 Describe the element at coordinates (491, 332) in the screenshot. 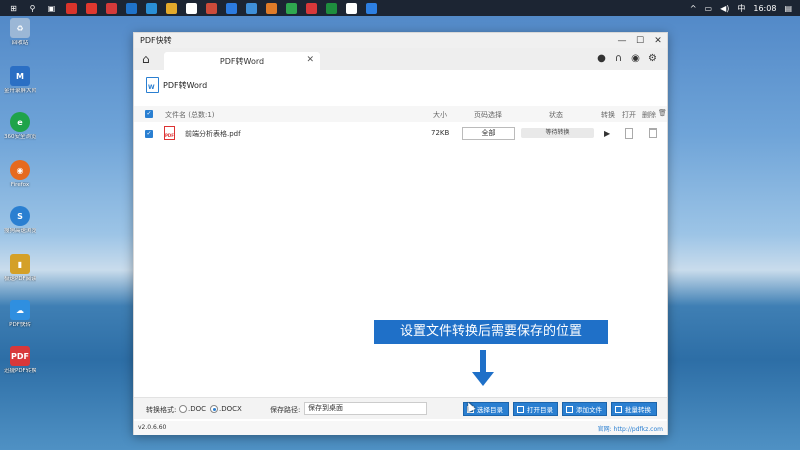

I see `tutorial-callout: 设置文件转换后需要保存的位置` at that location.